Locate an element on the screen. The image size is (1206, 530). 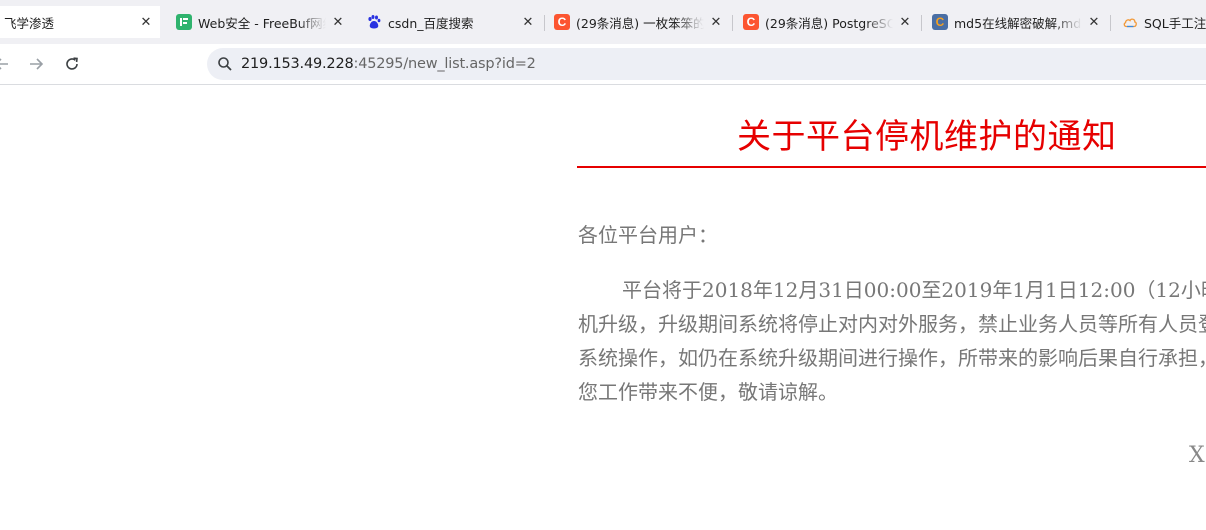
back-button is located at coordinates (8, 64).